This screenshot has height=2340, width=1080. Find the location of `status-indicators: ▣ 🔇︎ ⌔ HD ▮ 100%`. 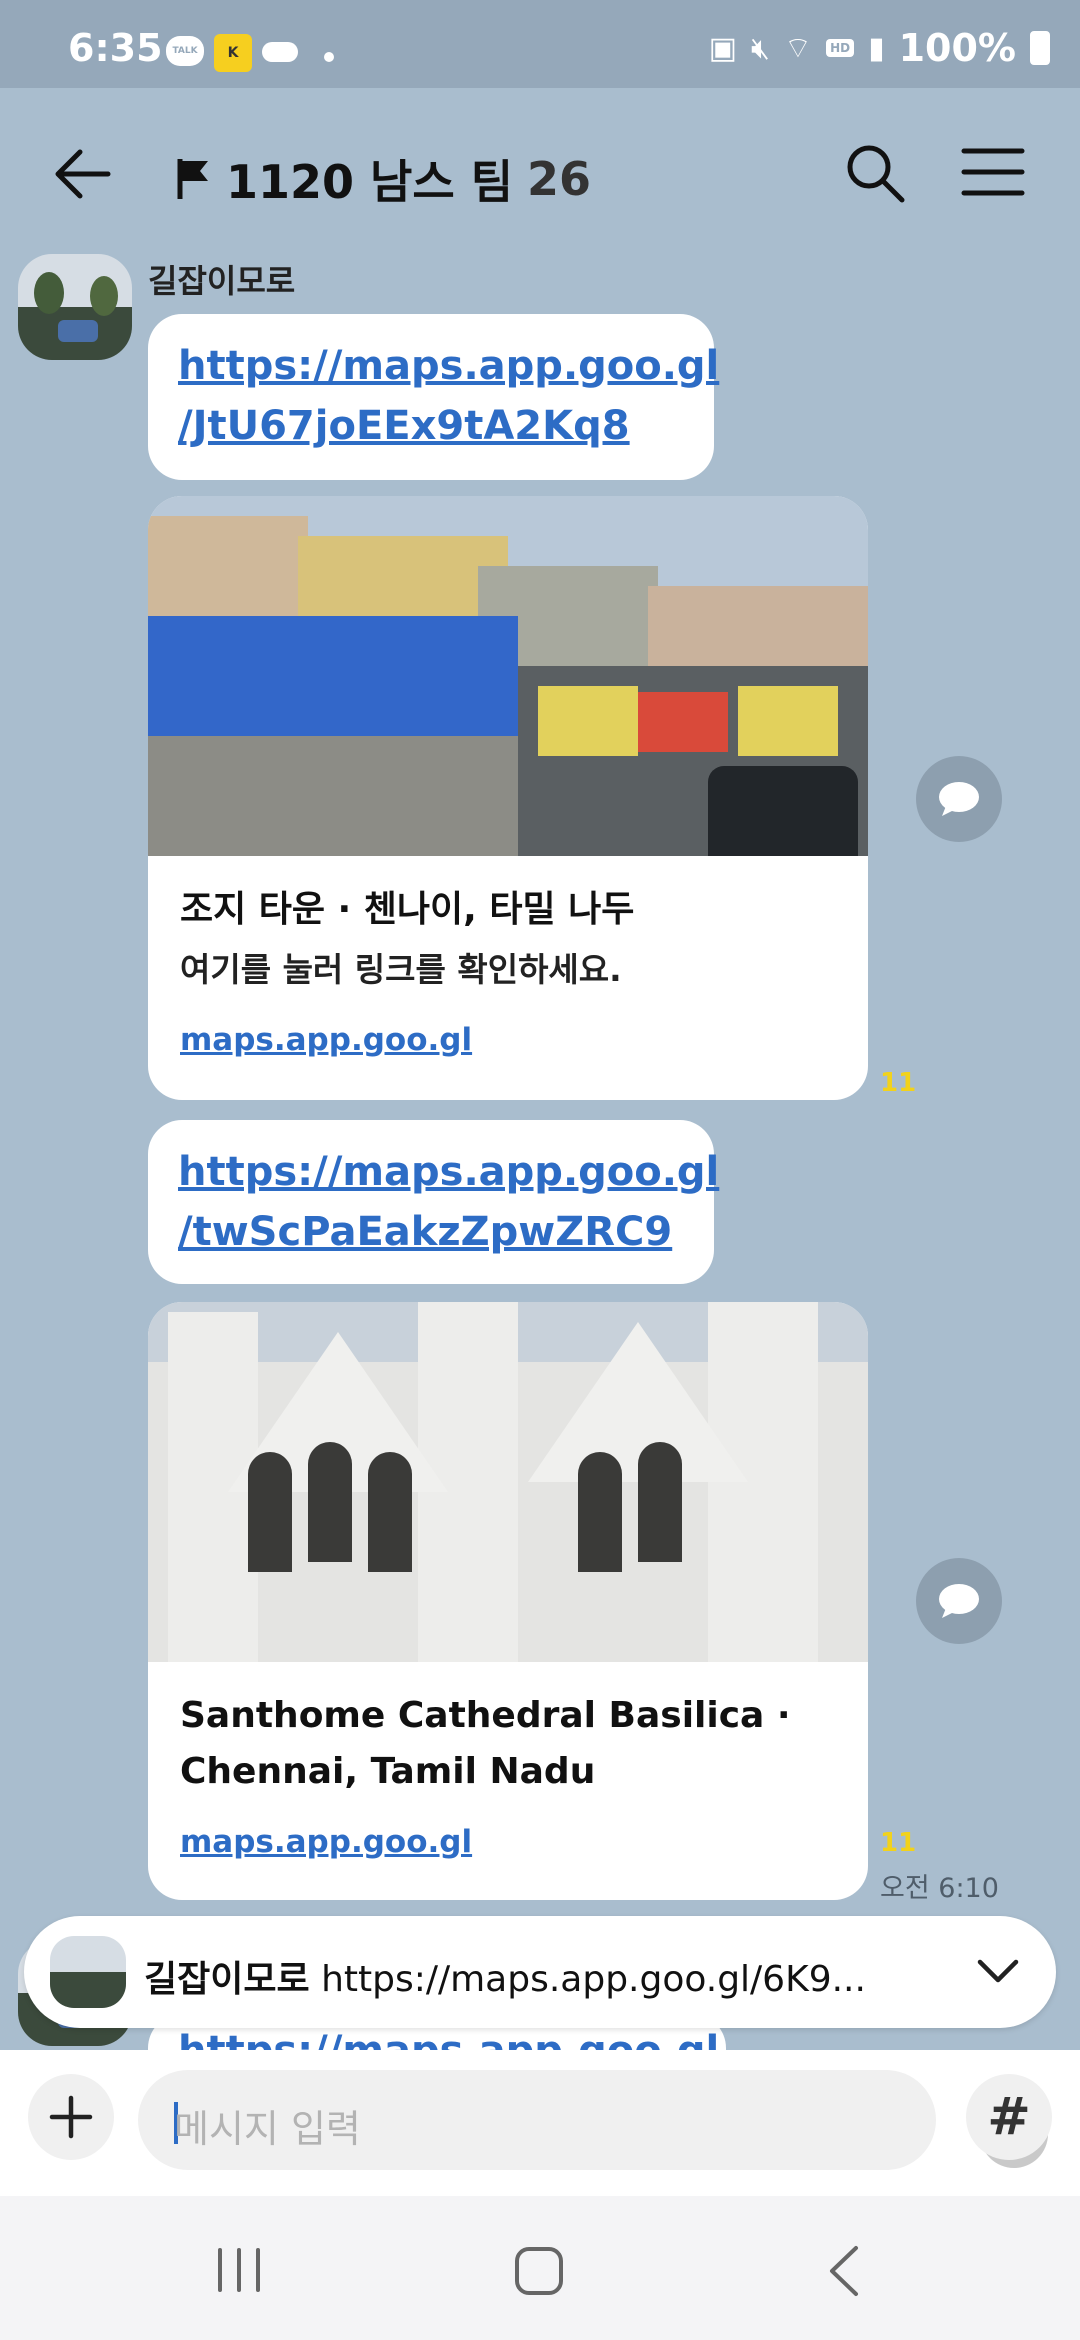

status-indicators: ▣ 🔇︎ ⌔ HD ▮ 100% is located at coordinates (879, 48).